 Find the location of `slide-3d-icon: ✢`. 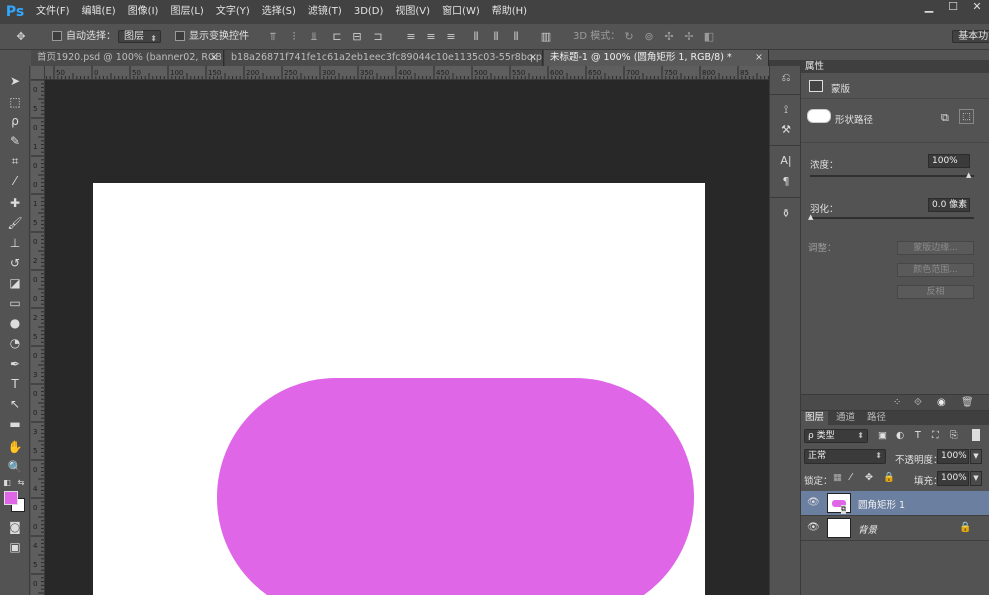

slide-3d-icon: ✢ is located at coordinates (689, 37).